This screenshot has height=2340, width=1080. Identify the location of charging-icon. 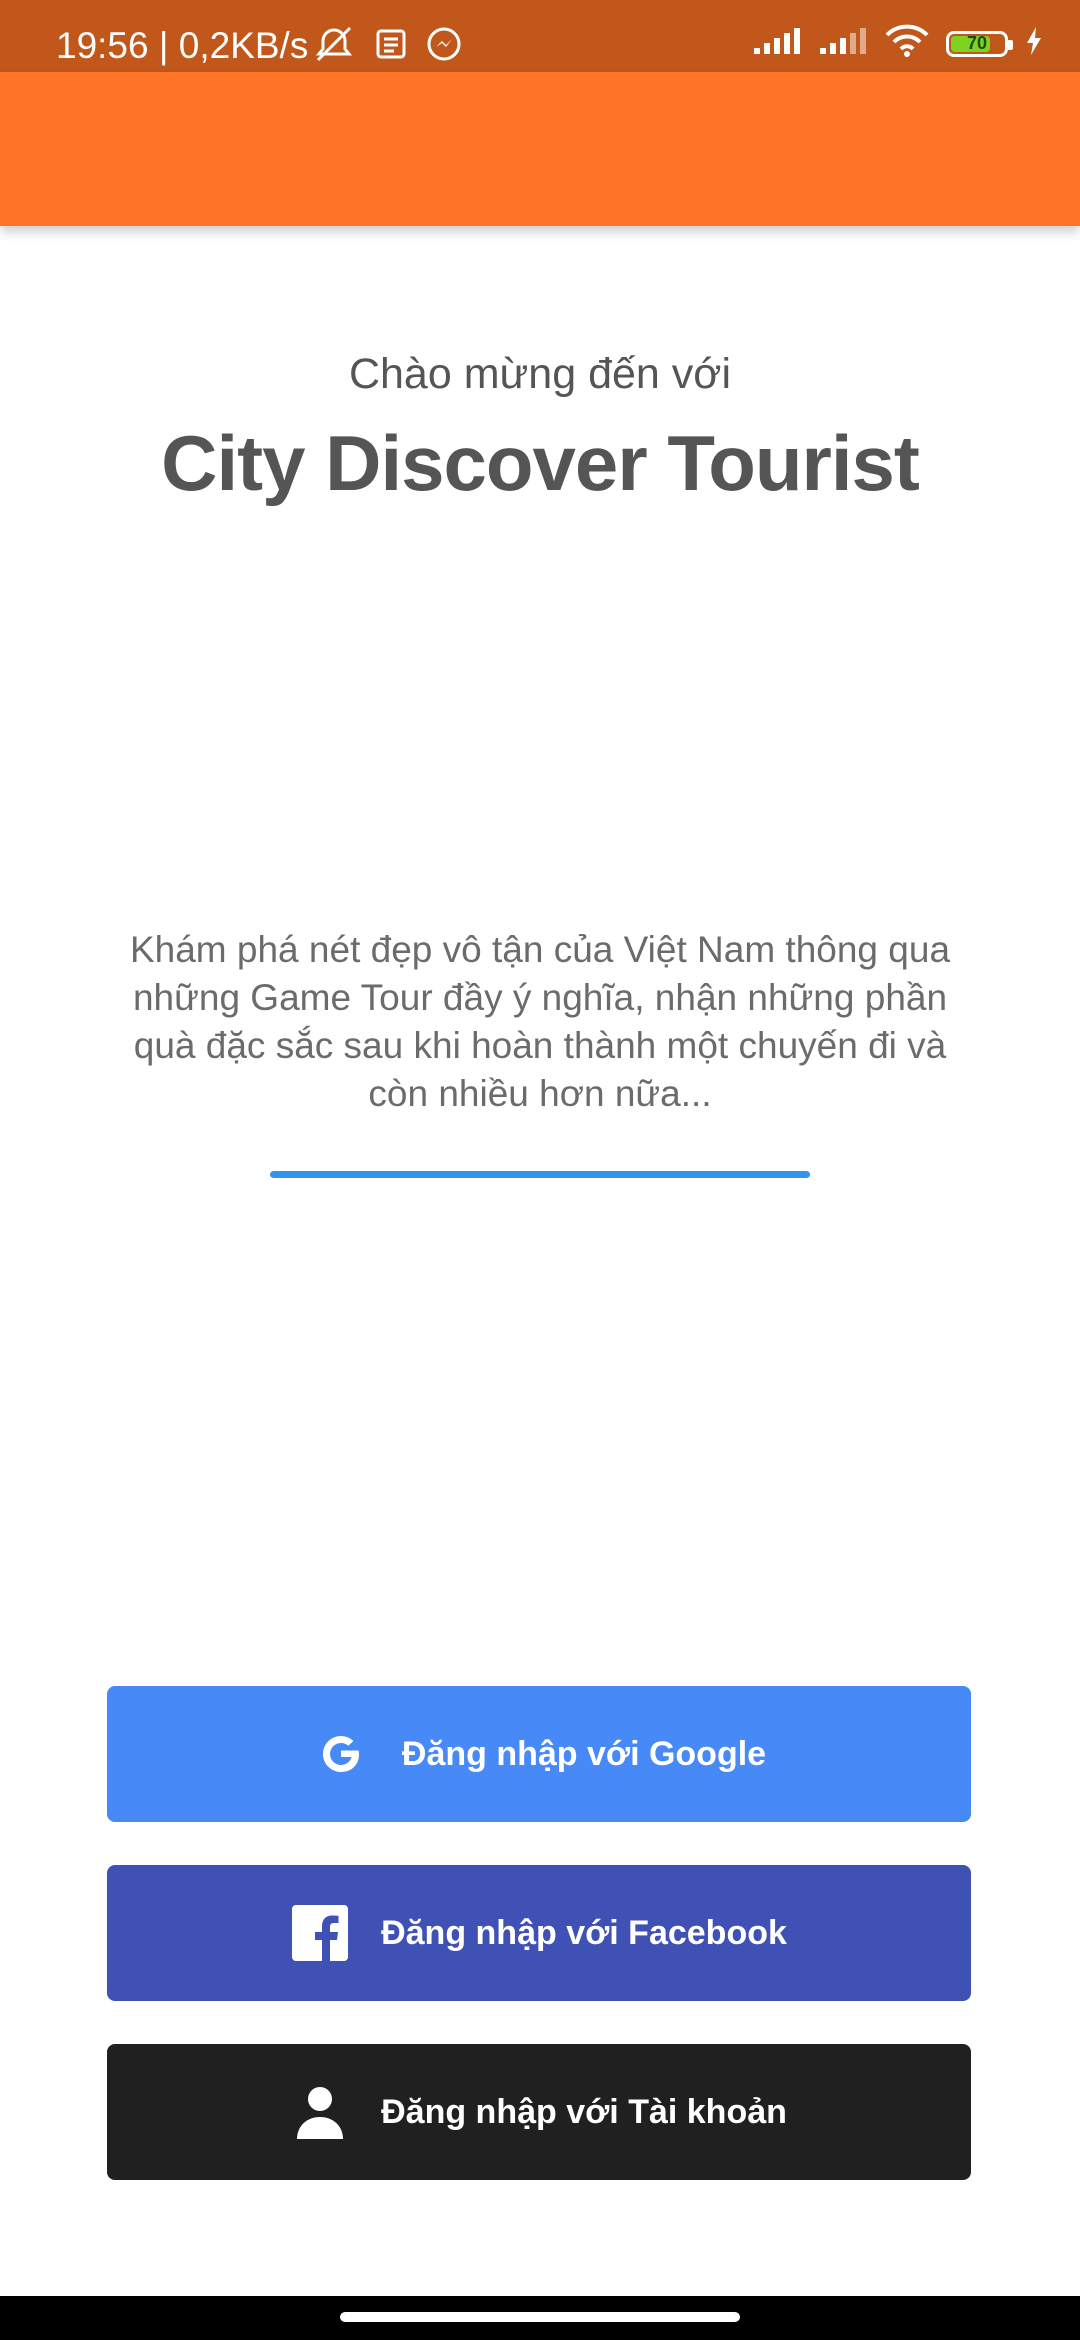
(1034, 43).